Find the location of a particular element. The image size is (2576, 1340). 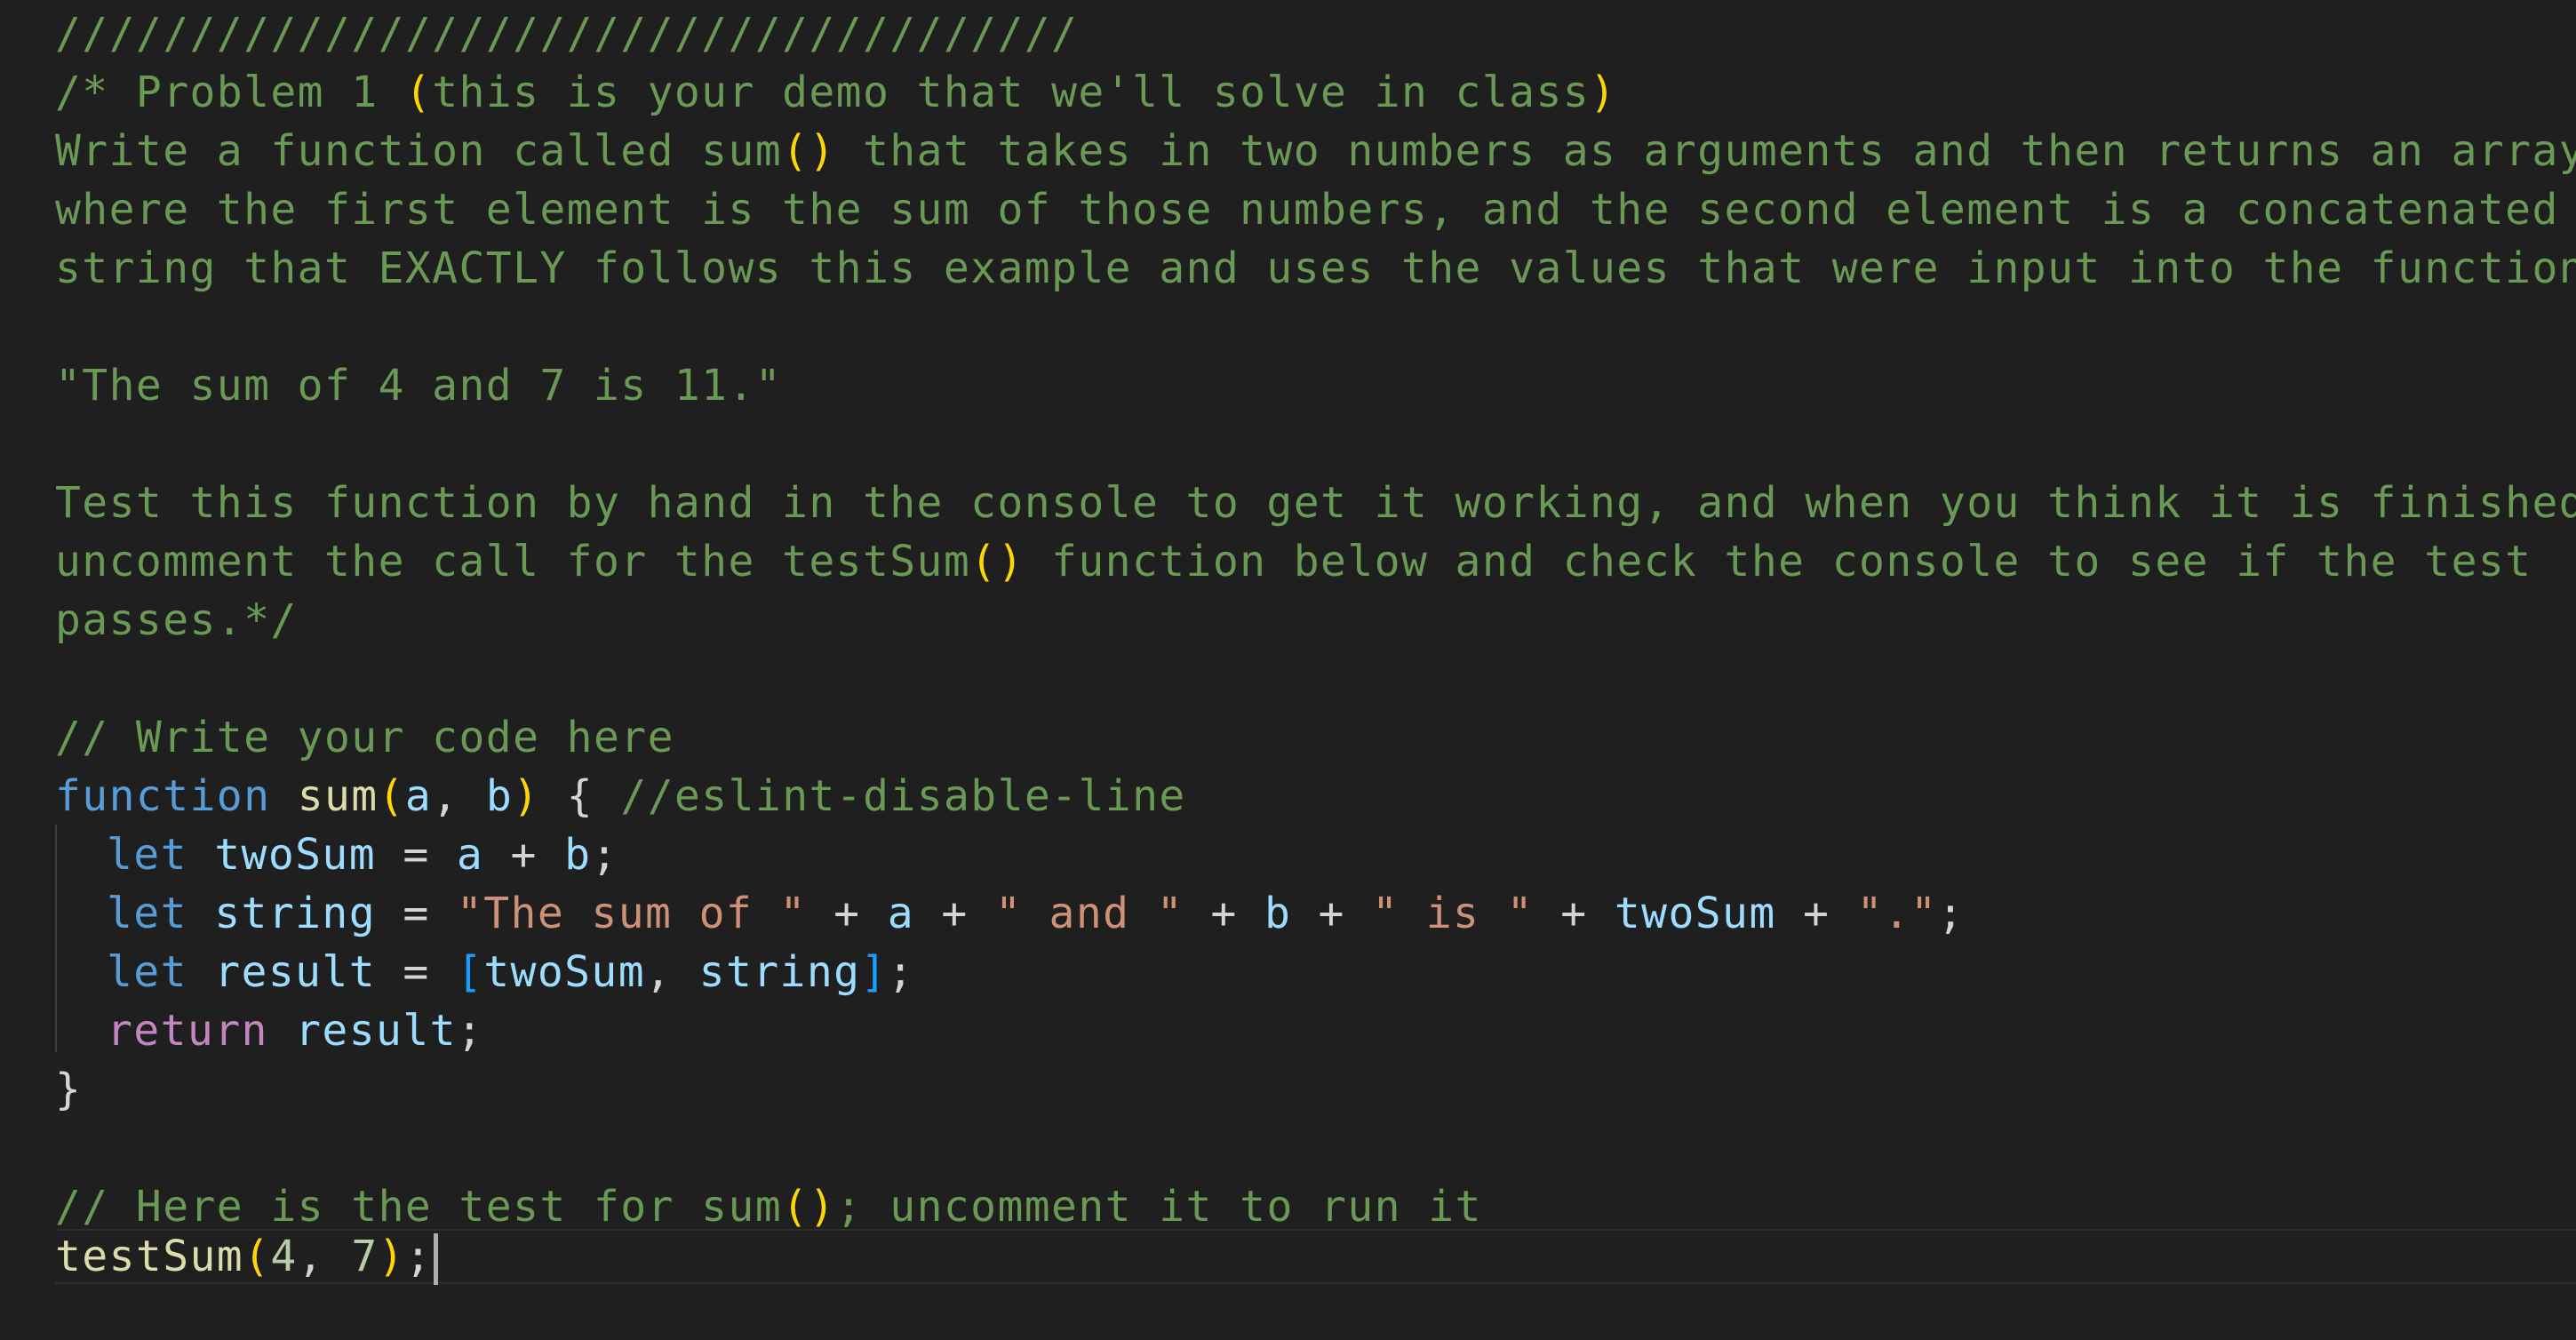

brace: } is located at coordinates (69, 1089).